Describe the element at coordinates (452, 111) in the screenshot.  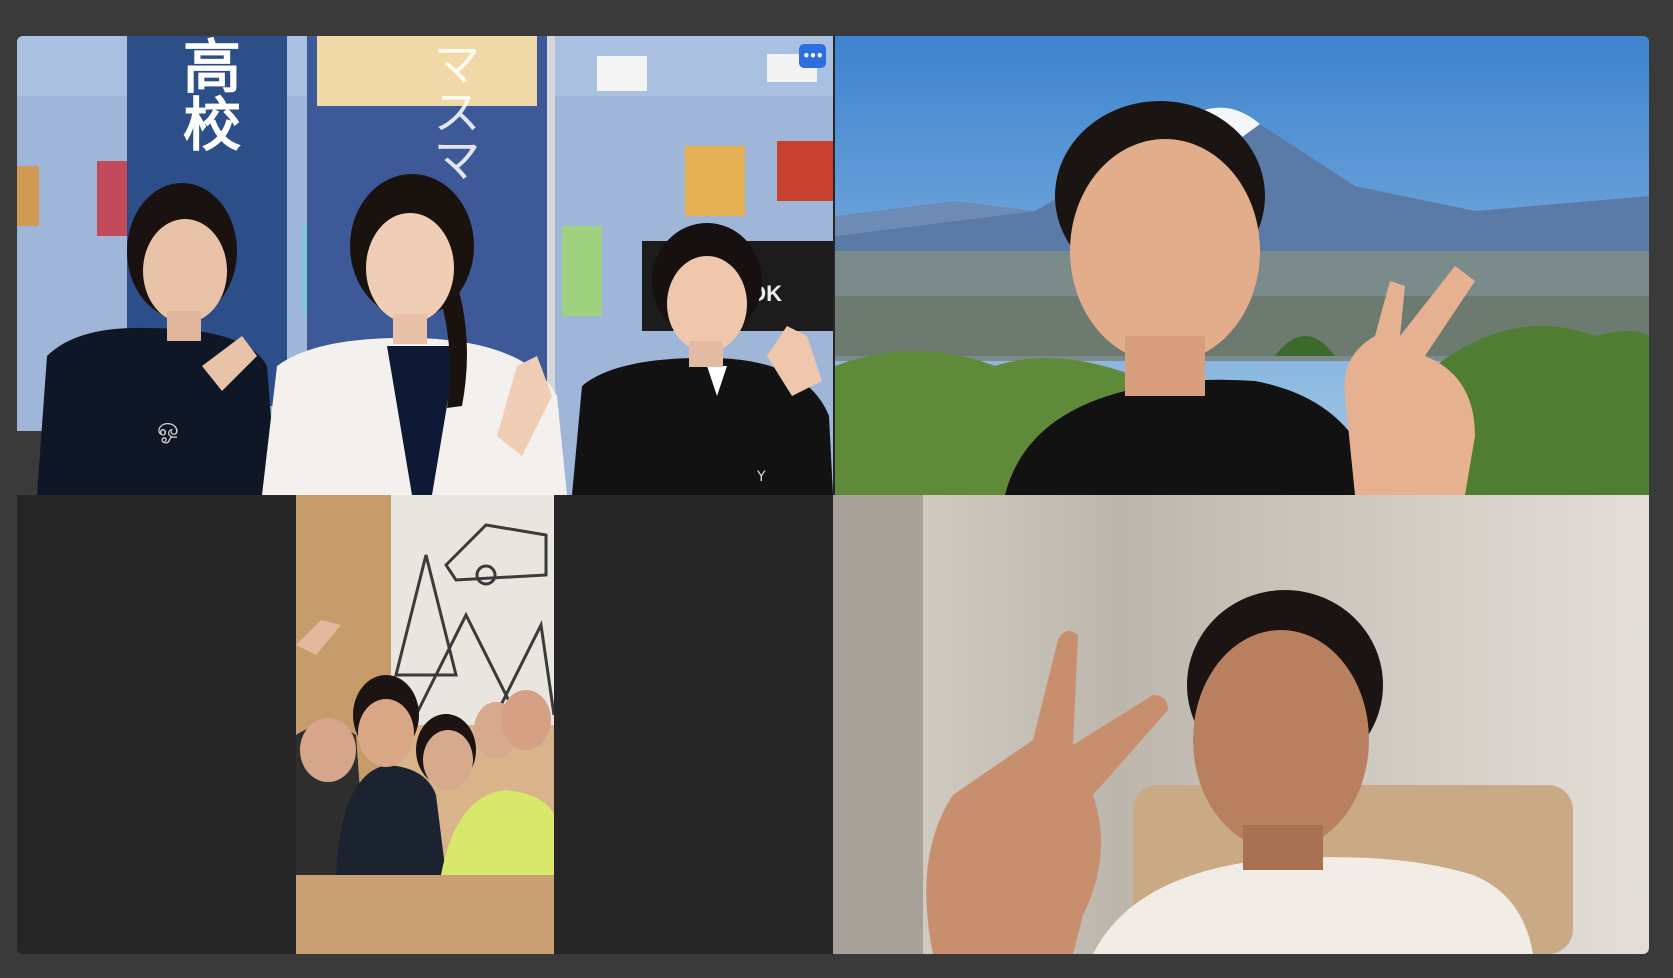
I see `banner2-text: マスマ` at that location.